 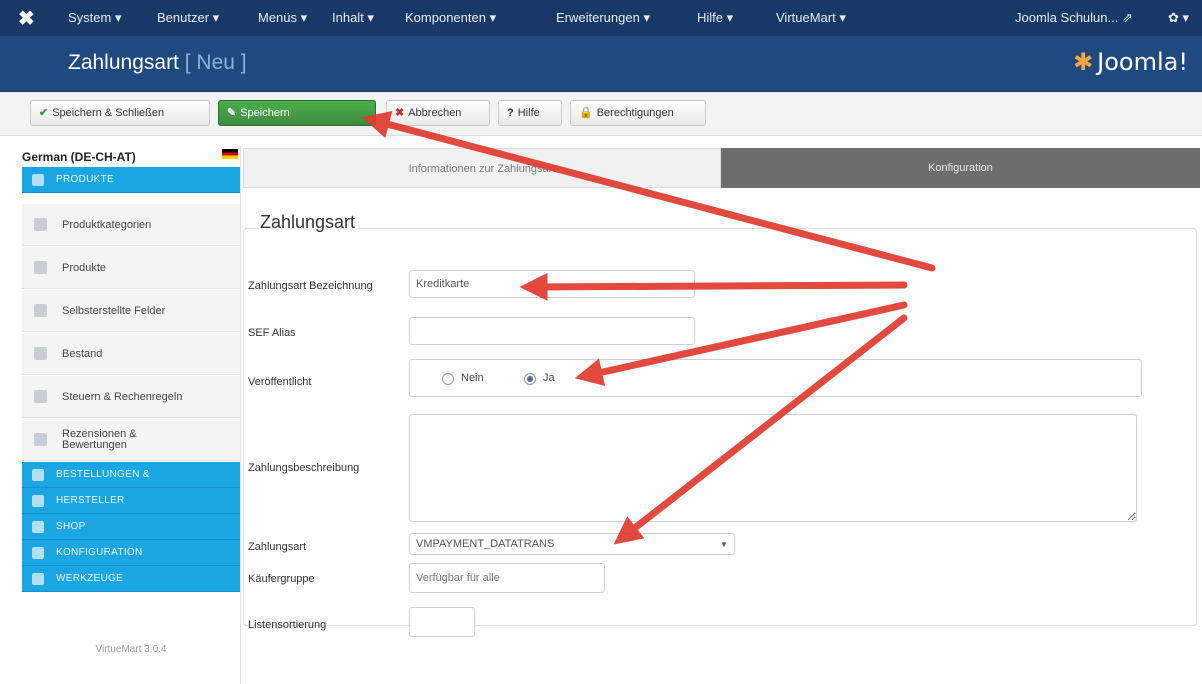 I want to click on reviews-icon, so click(x=40, y=439).